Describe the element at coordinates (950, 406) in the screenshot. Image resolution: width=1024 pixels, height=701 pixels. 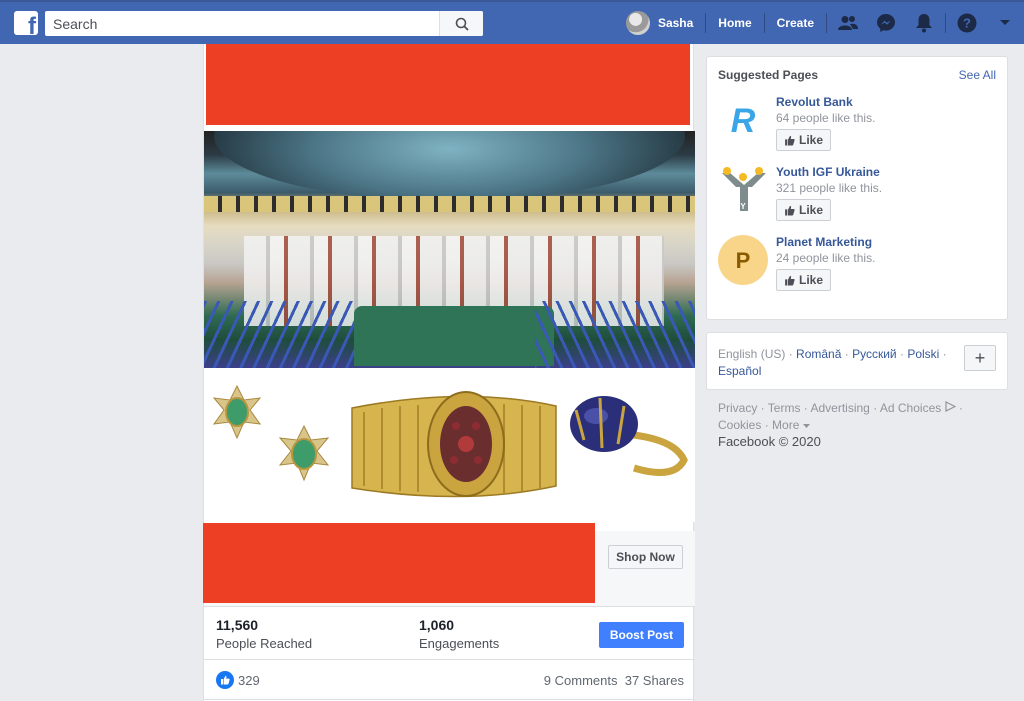
I see `ad-choices-icon` at that location.